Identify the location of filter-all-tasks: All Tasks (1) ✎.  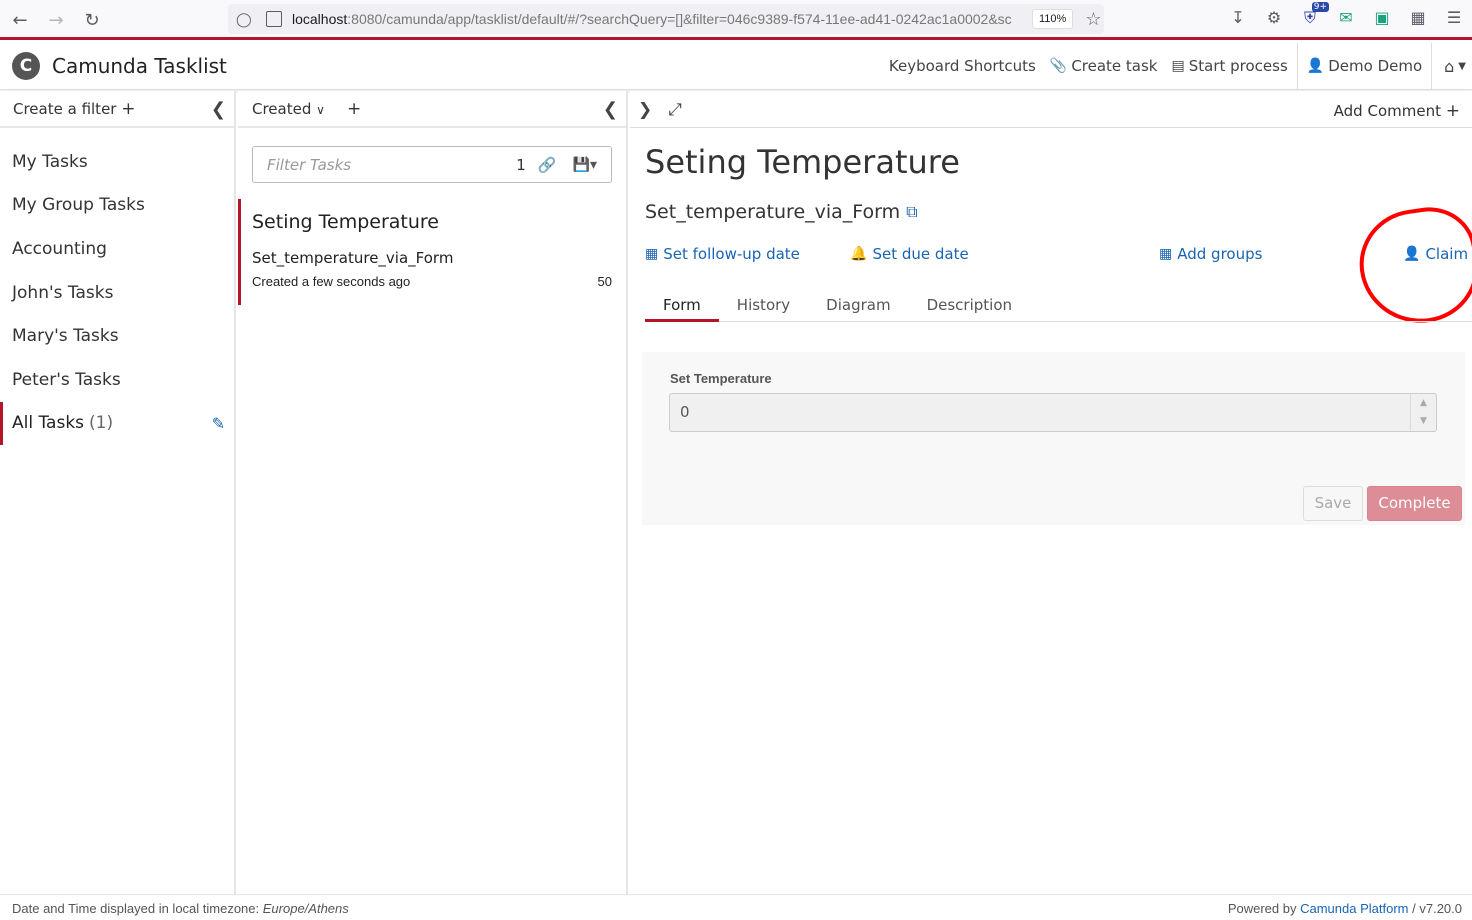
(117, 423).